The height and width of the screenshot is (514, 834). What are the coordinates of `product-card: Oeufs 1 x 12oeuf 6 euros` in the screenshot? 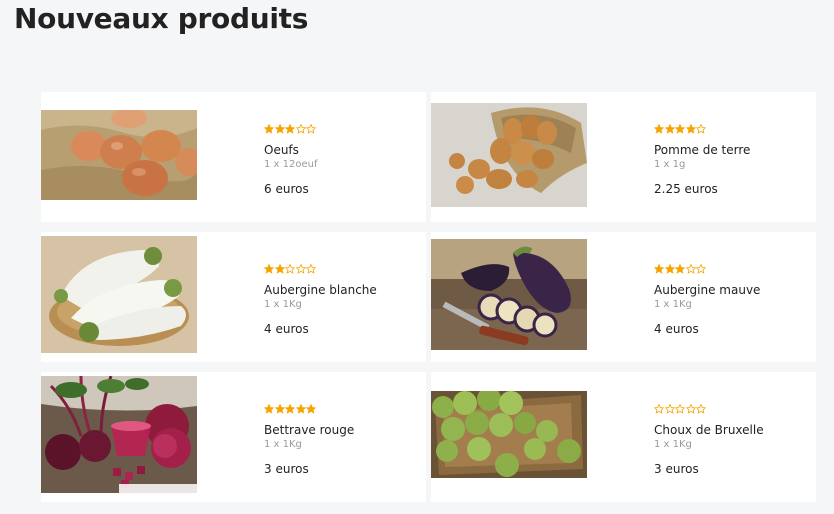 It's located at (233, 157).